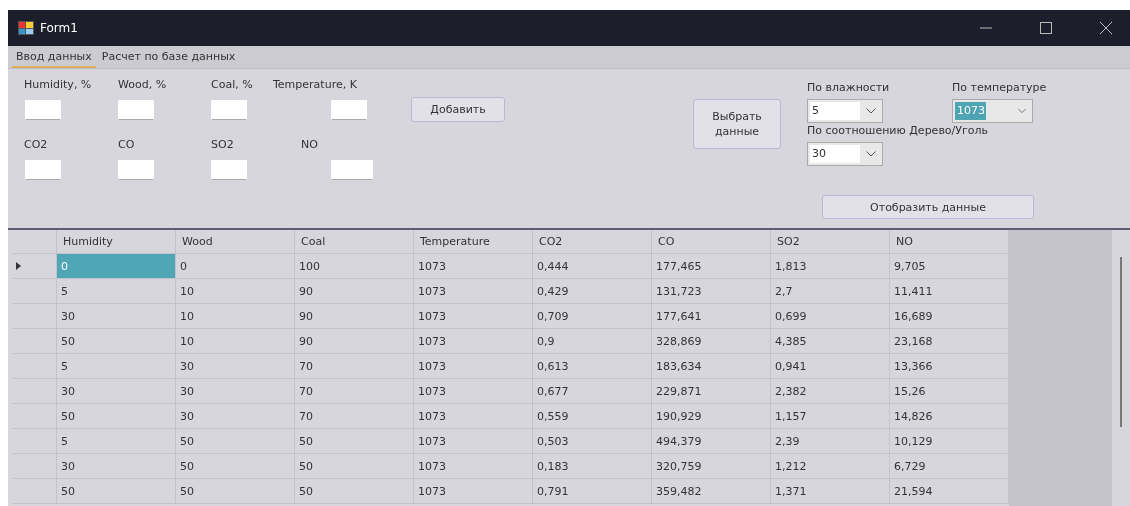 The image size is (1130, 506). What do you see at coordinates (830, 366) in the screenshot?
I see `table-cell: 0,941` at bounding box center [830, 366].